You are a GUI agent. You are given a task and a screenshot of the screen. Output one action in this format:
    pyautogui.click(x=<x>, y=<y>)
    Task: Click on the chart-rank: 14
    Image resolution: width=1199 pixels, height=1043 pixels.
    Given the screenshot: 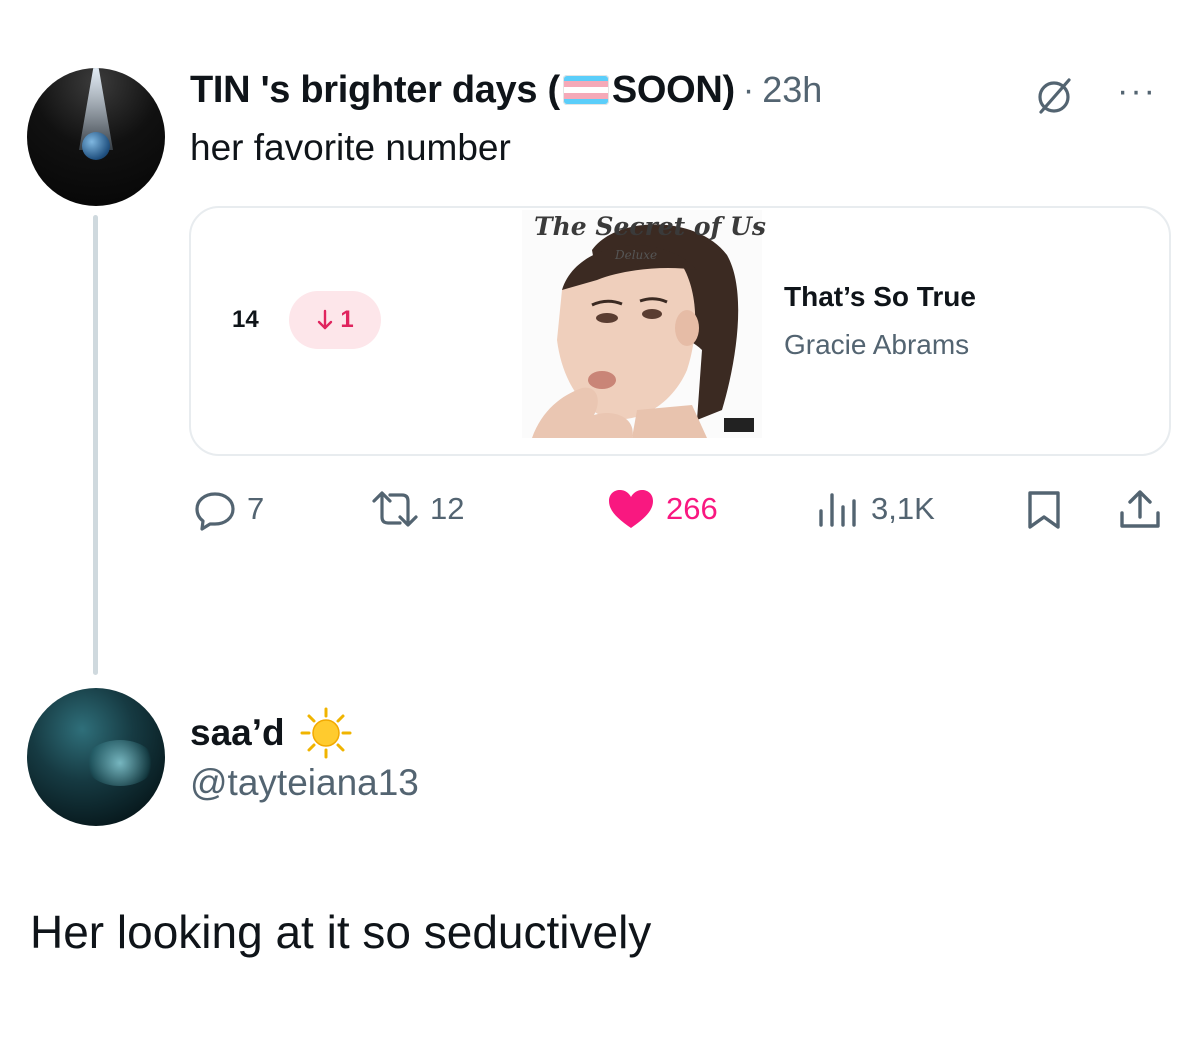 What is the action you would take?
    pyautogui.click(x=245, y=319)
    